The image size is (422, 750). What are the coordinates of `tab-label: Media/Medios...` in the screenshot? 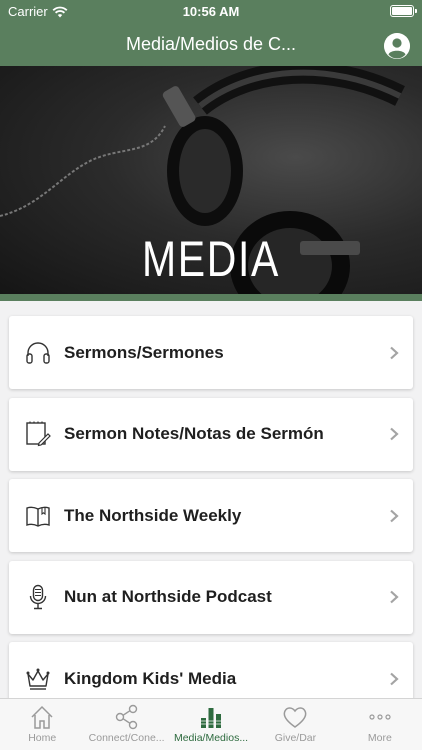 It's located at (211, 738).